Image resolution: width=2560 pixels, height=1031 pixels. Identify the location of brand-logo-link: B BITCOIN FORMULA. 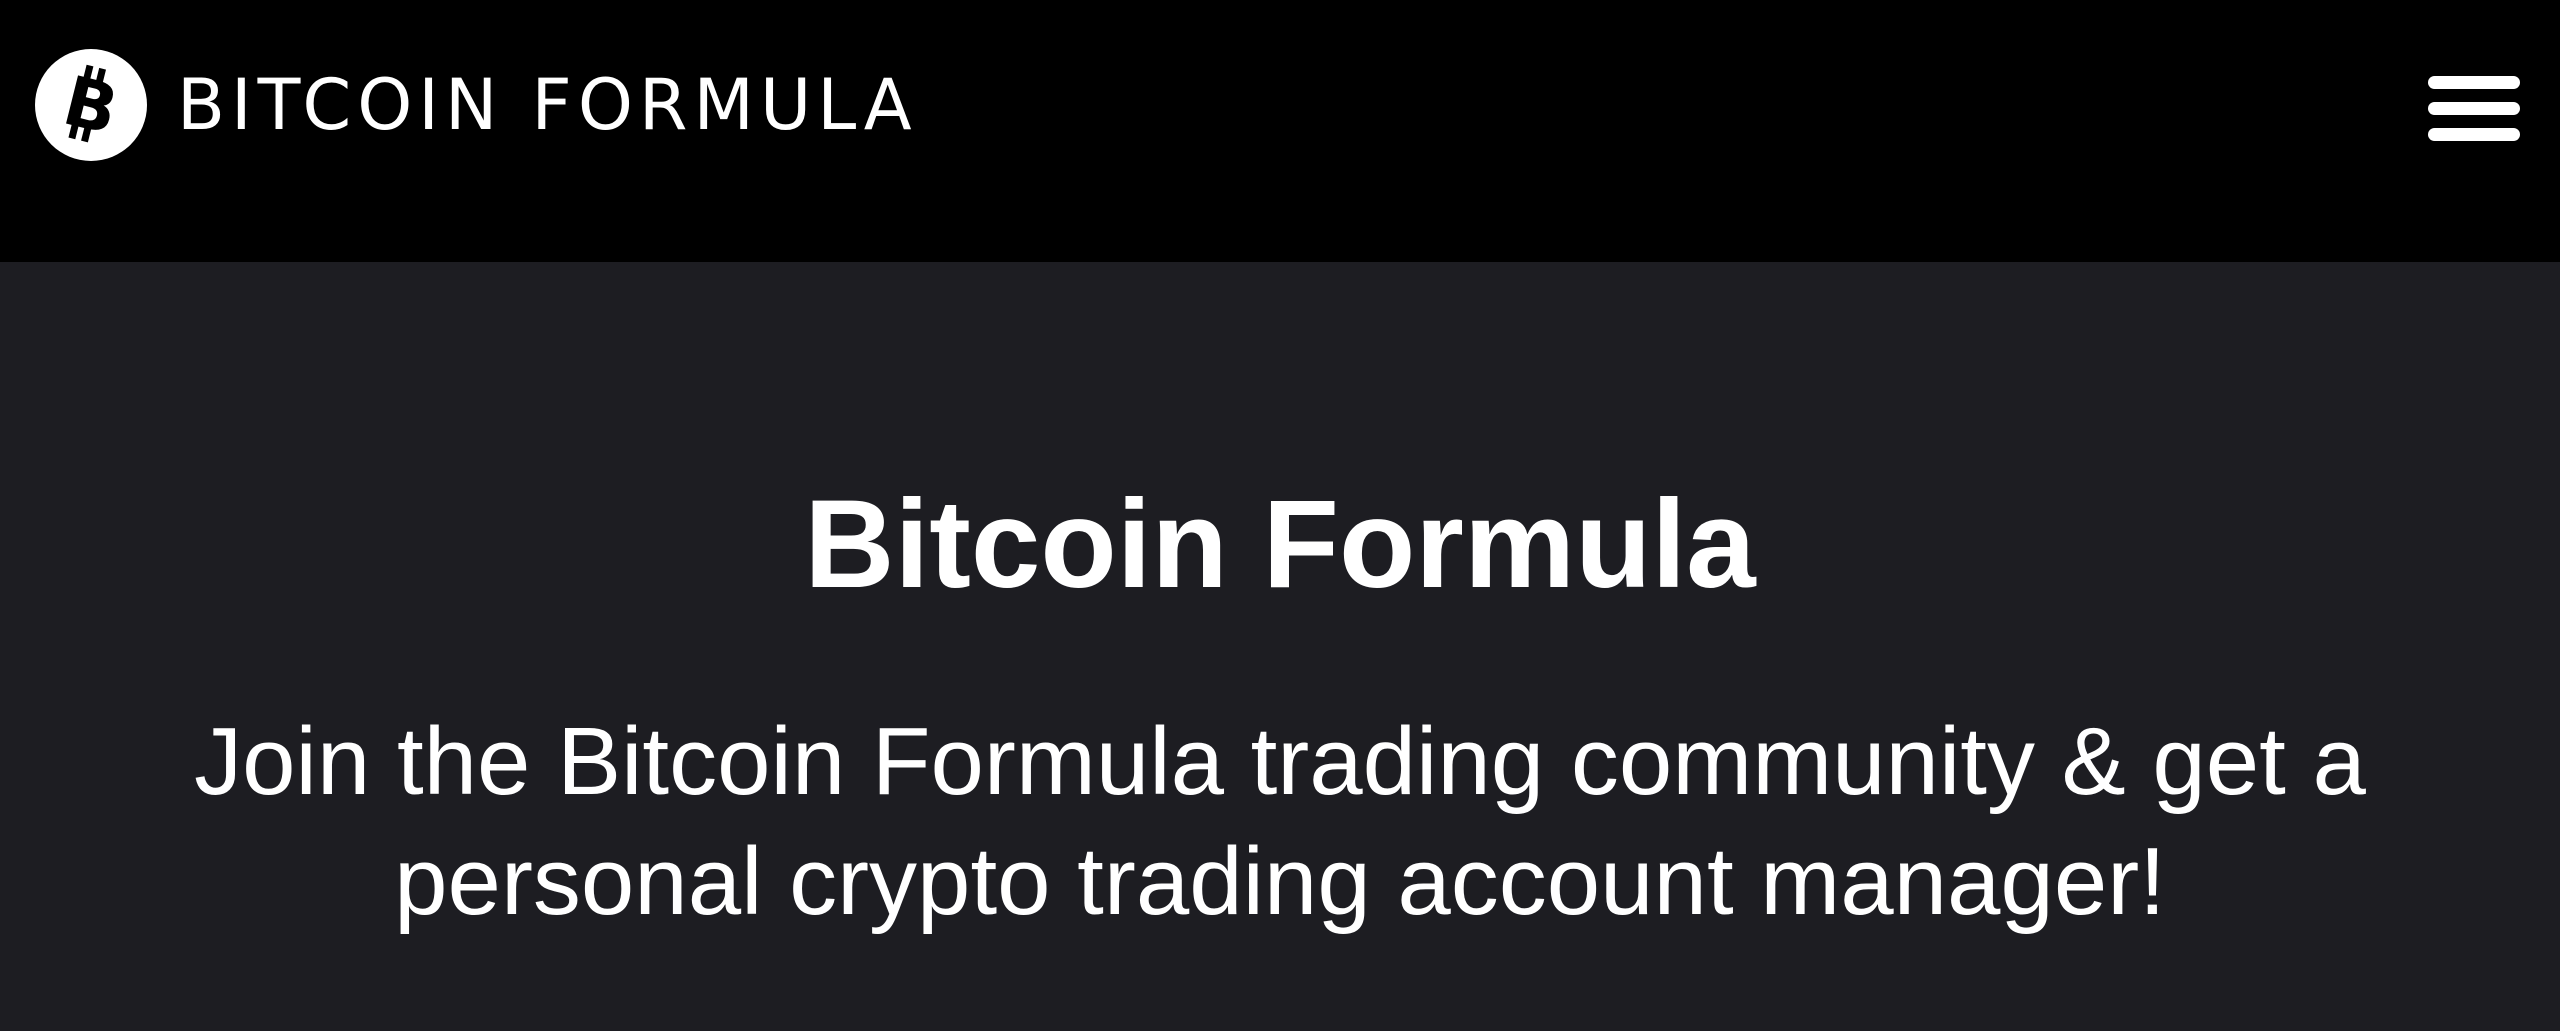
(476, 104).